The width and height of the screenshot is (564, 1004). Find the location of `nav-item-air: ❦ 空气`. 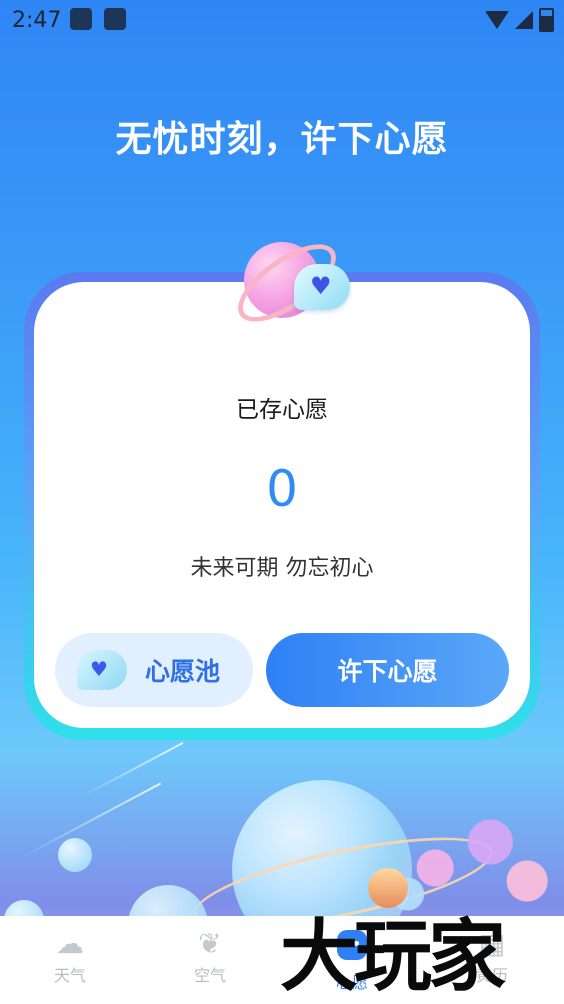

nav-item-air: ❦ 空气 is located at coordinates (210, 956).